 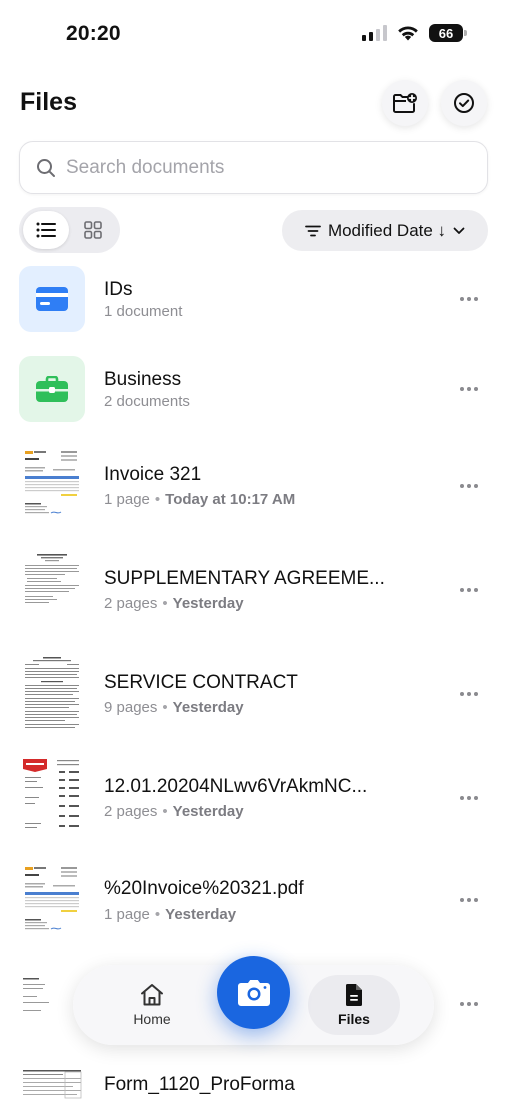 I want to click on invoice-pdf-preview-image, so click(x=52, y=903).